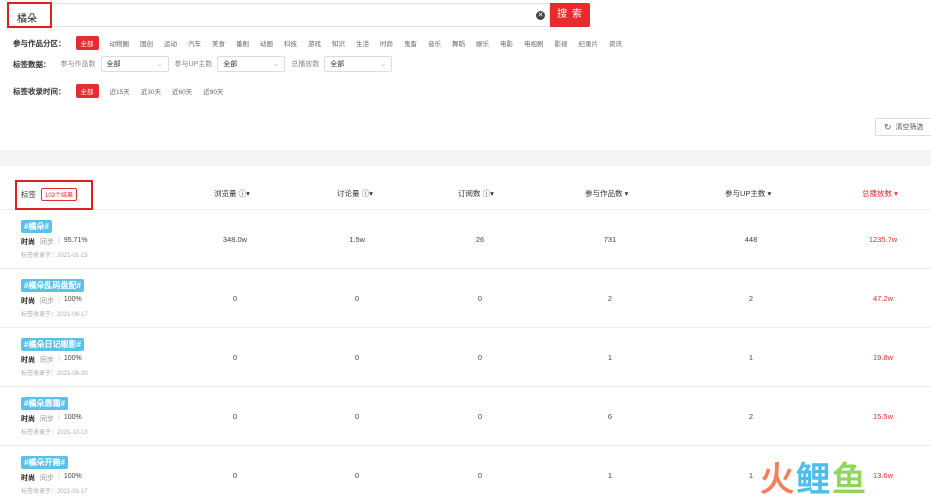  Describe the element at coordinates (54, 492) in the screenshot. I see `tag-date: 标签收录于：2021-01-17` at that location.